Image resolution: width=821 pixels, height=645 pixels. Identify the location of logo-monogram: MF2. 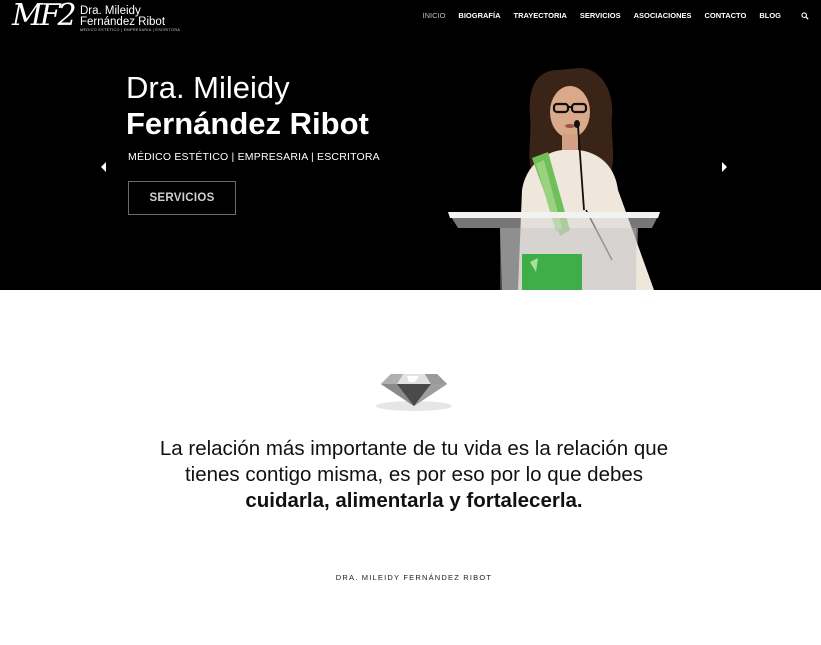
(44, 16).